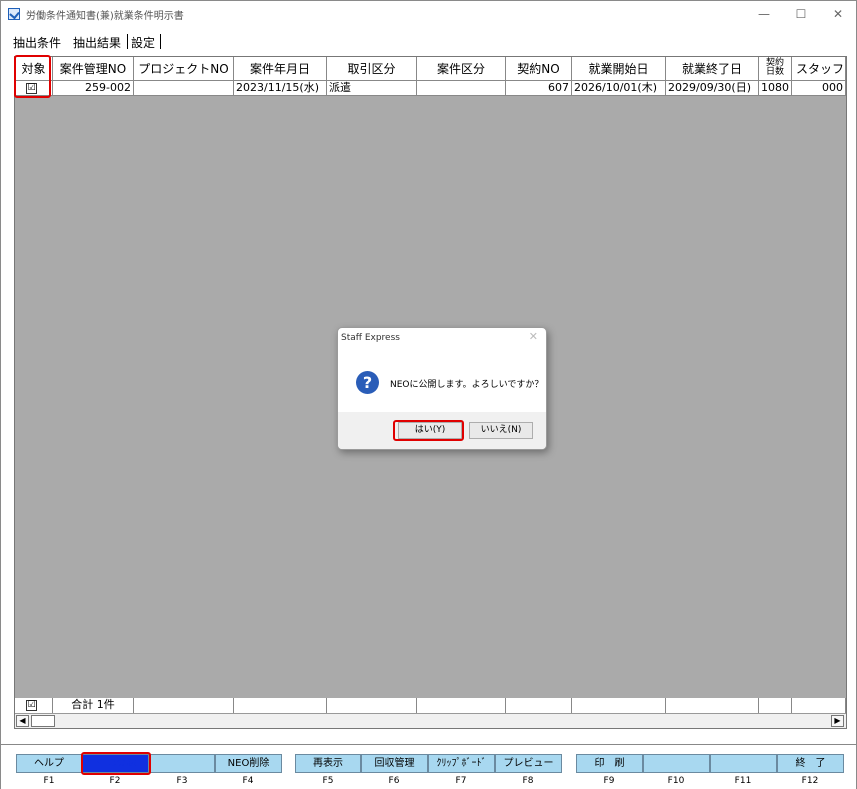  I want to click on window-title: 労働条件通知書(兼)就業条件明示書, so click(105, 16).